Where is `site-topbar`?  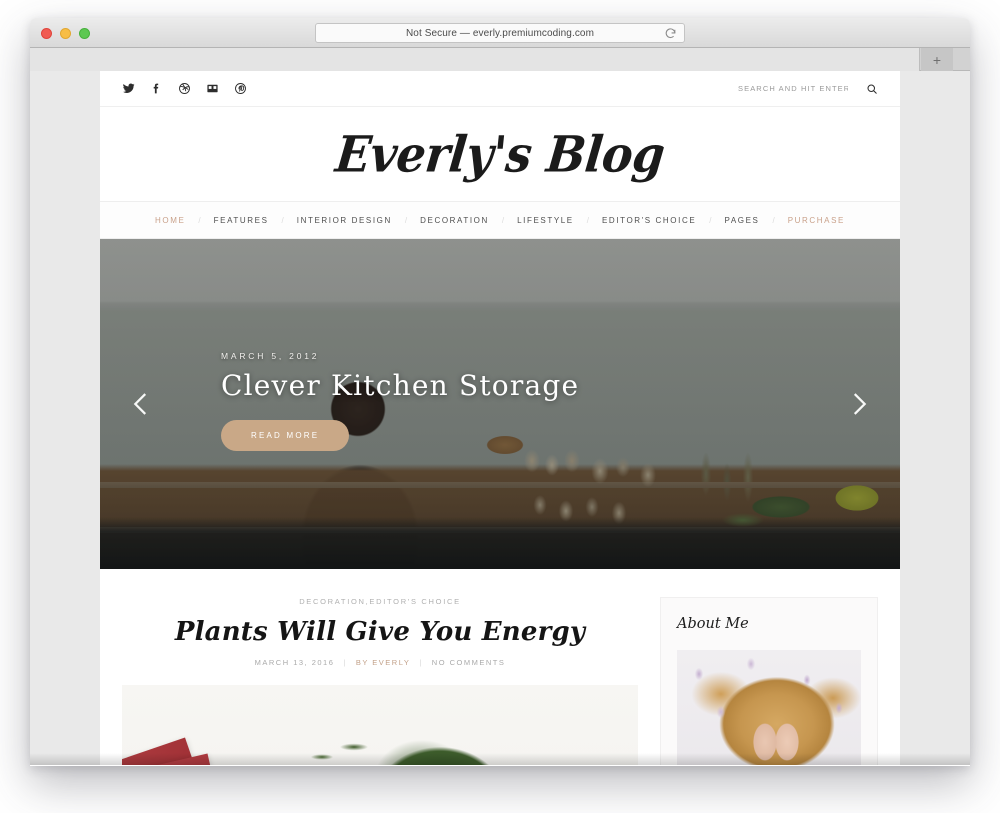 site-topbar is located at coordinates (500, 89).